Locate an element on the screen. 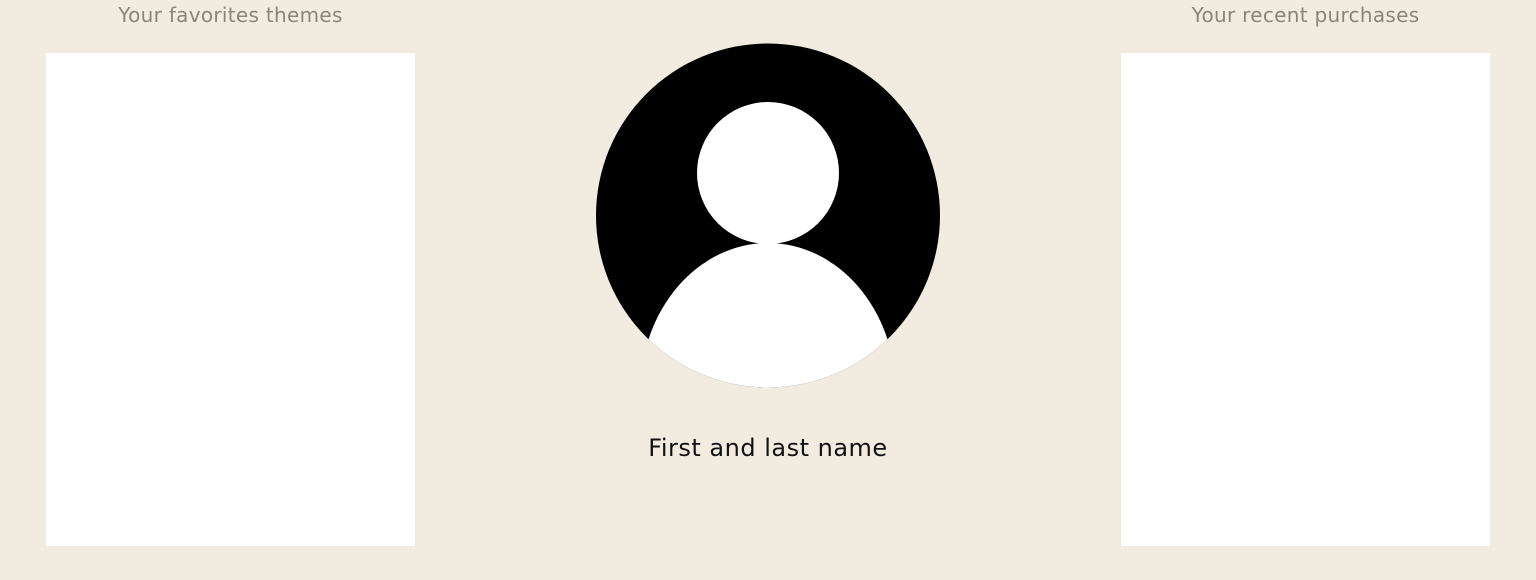 The width and height of the screenshot is (1536, 580). favorites-themes-title: Your favorites themes is located at coordinates (230, 15).